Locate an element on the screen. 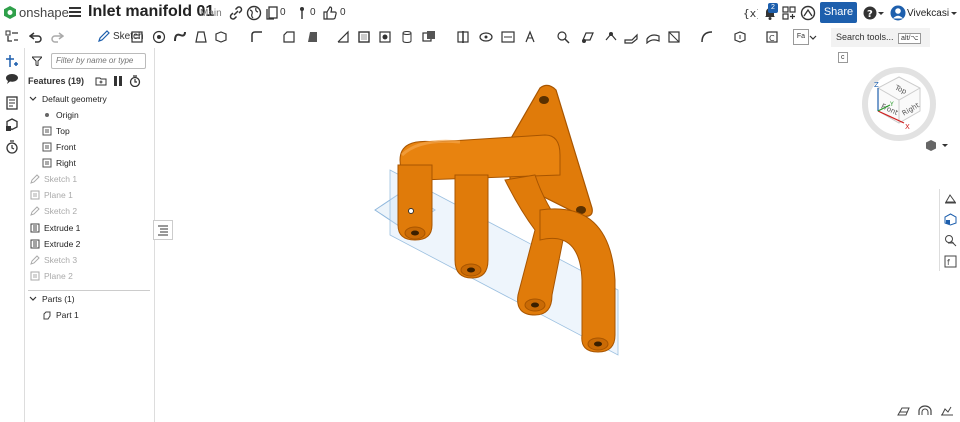  tree-item-right: Right is located at coordinates (59, 163).